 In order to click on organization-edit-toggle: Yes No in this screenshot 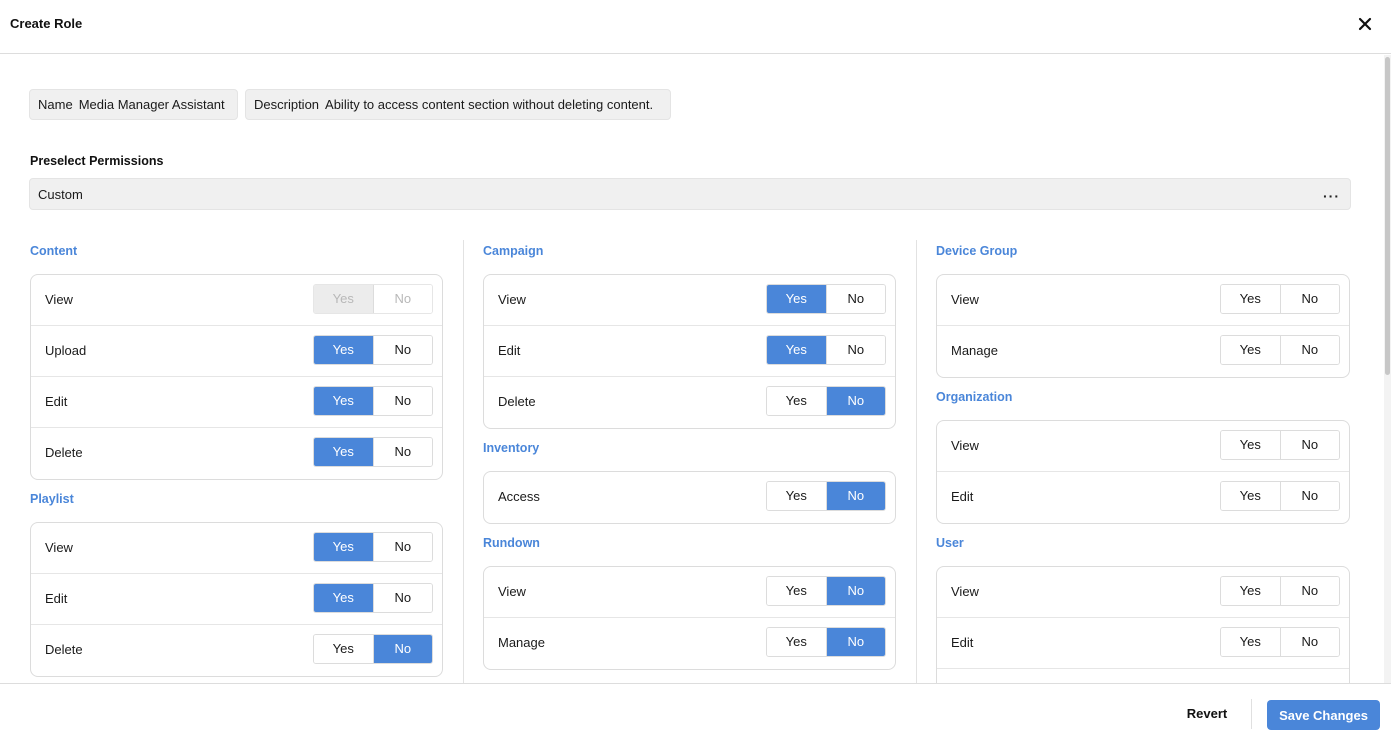, I will do `click(1280, 496)`.